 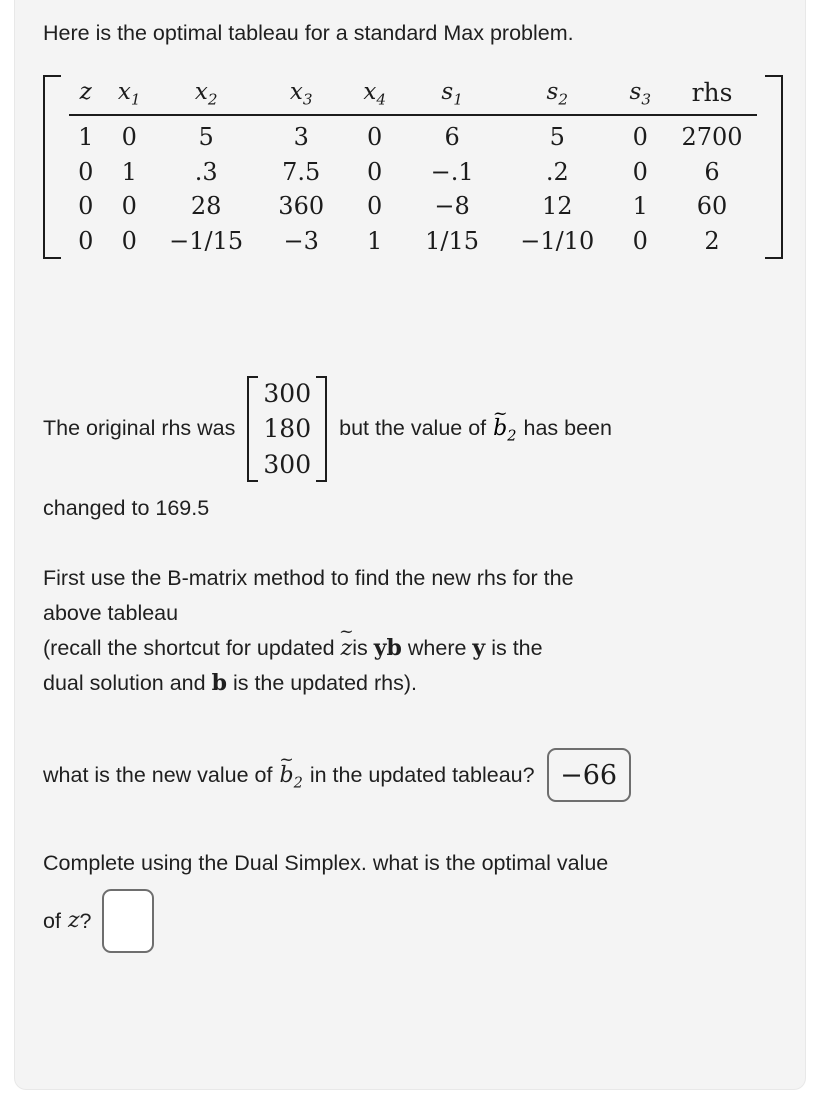 I want to click on vector-cell-2: 300, so click(x=287, y=464).